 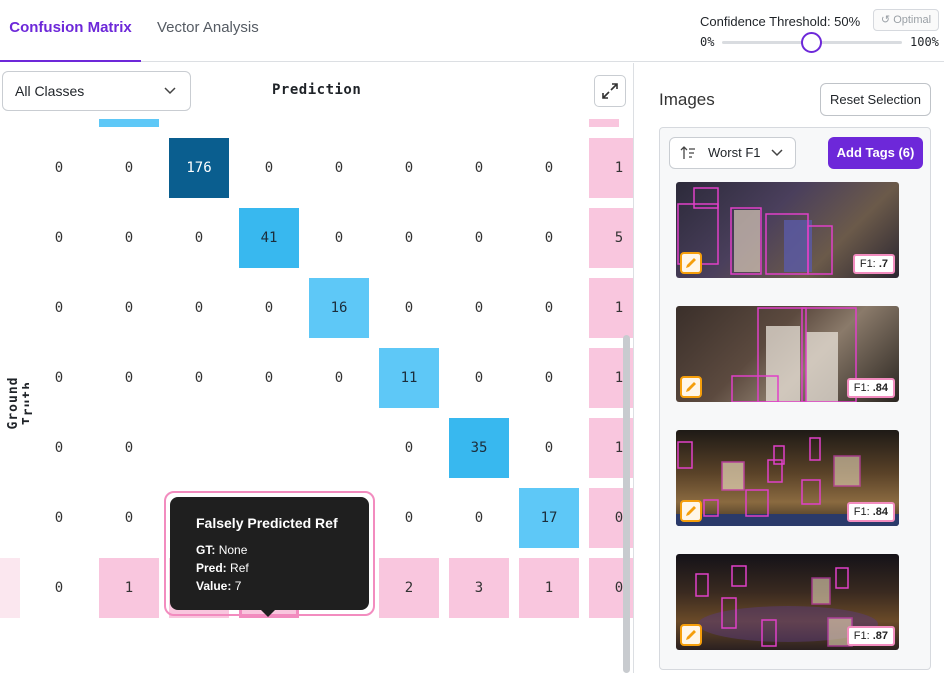 What do you see at coordinates (269, 238) in the screenshot?
I see `matrix-cell: 41` at bounding box center [269, 238].